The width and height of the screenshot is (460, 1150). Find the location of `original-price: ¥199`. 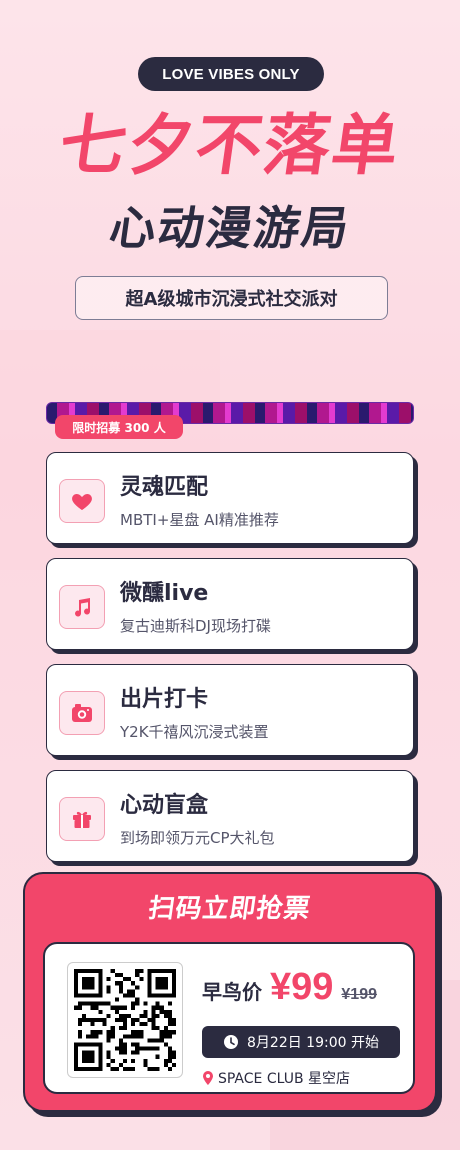

original-price: ¥199 is located at coordinates (359, 994).